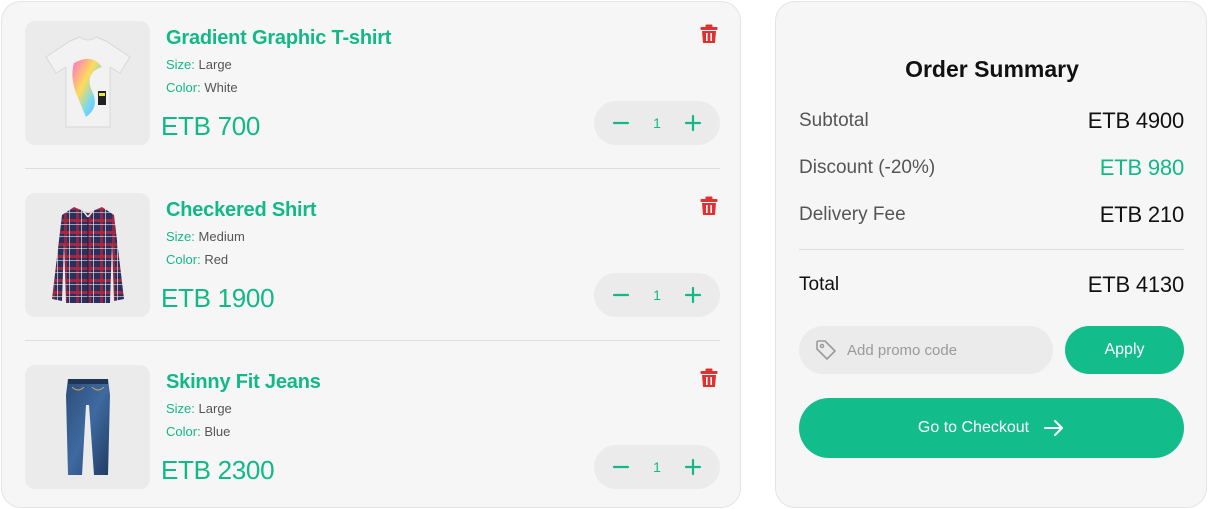 The width and height of the screenshot is (1208, 509). Describe the element at coordinates (1135, 120) in the screenshot. I see `subtotal-value: ETB 4900` at that location.